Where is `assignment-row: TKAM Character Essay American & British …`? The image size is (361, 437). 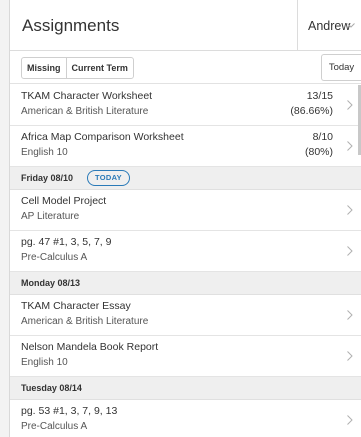
assignment-row: TKAM Character Essay American & British … is located at coordinates (185, 315).